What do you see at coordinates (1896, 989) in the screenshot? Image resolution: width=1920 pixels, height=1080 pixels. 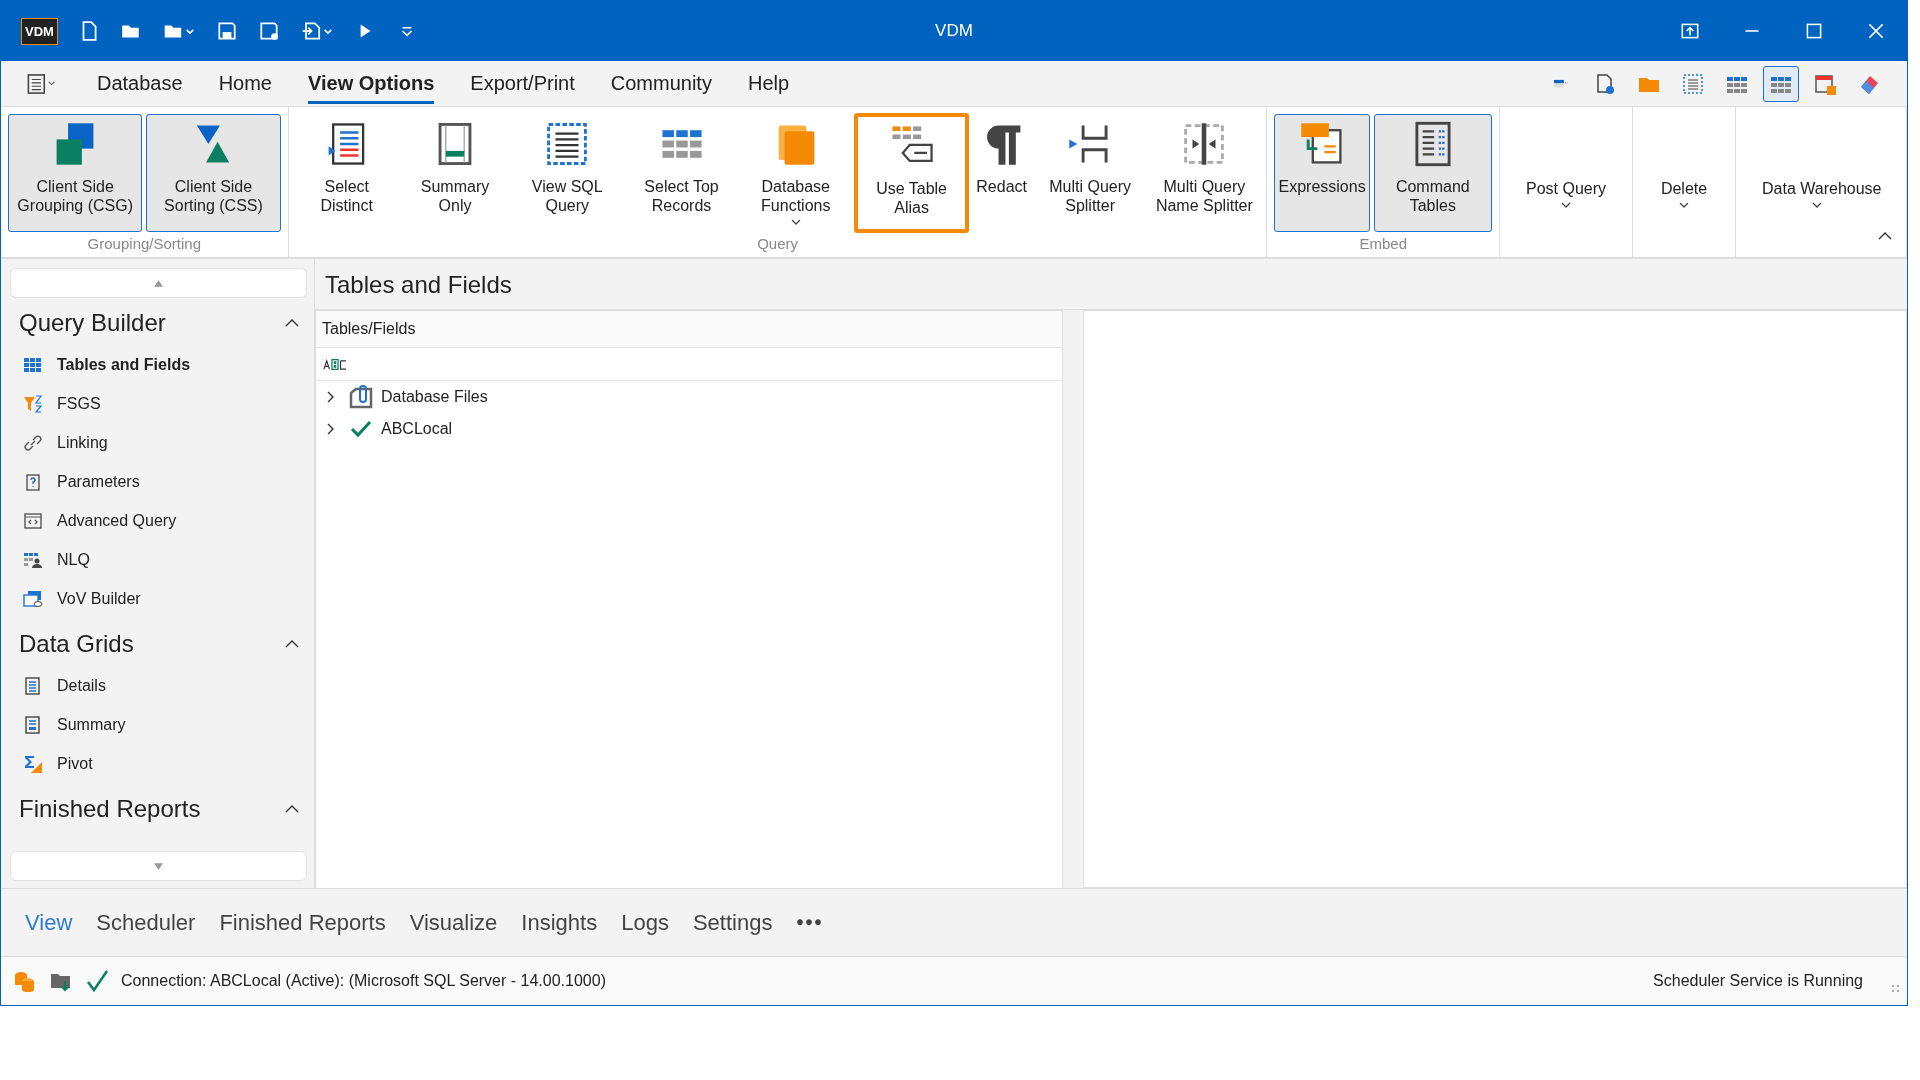 I see `resize-grip-icon` at bounding box center [1896, 989].